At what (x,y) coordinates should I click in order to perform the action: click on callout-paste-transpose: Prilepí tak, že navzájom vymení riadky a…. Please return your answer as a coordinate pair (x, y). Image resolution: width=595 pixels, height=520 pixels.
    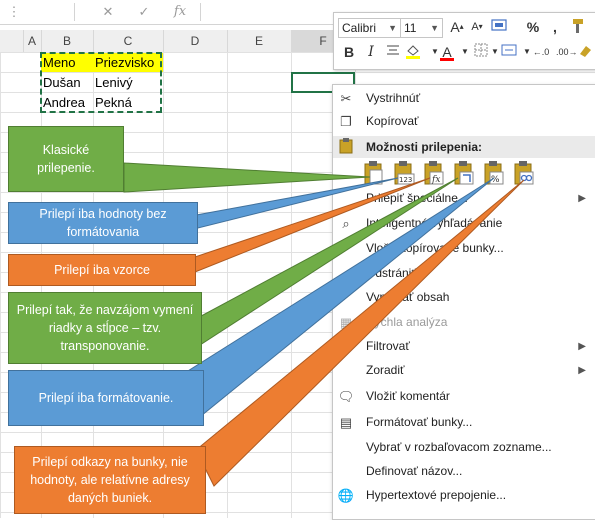
    Looking at the image, I should click on (105, 328).